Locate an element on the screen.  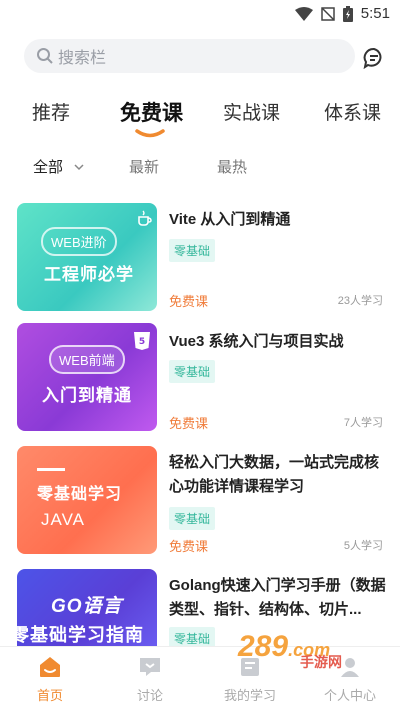
thumbnail-tag: 零基础学习 is located at coordinates (80, 494).